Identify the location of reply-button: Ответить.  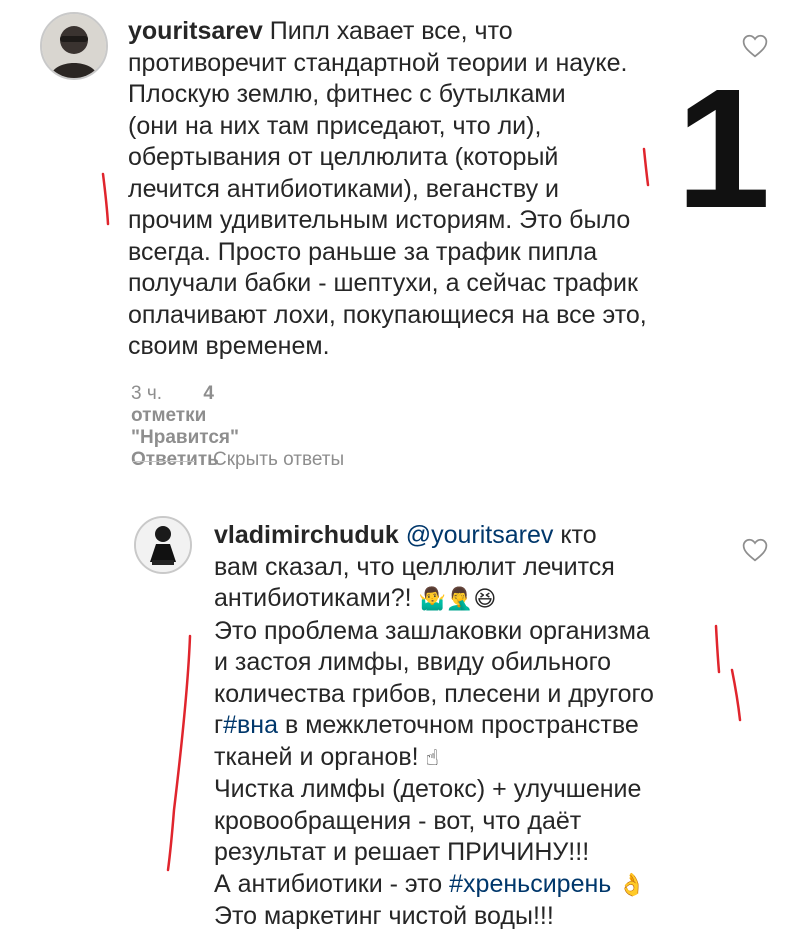
(175, 459).